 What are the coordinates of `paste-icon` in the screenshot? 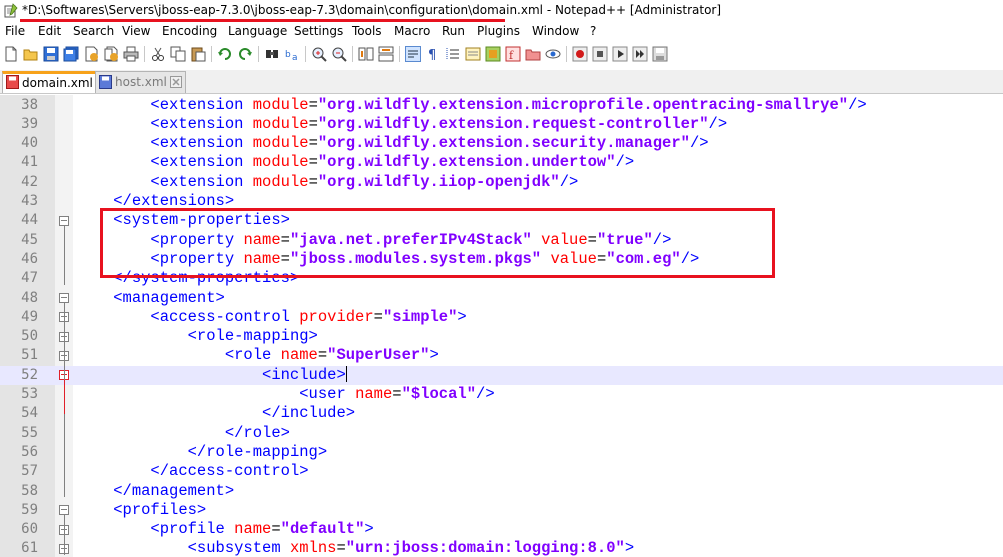 It's located at (198, 54).